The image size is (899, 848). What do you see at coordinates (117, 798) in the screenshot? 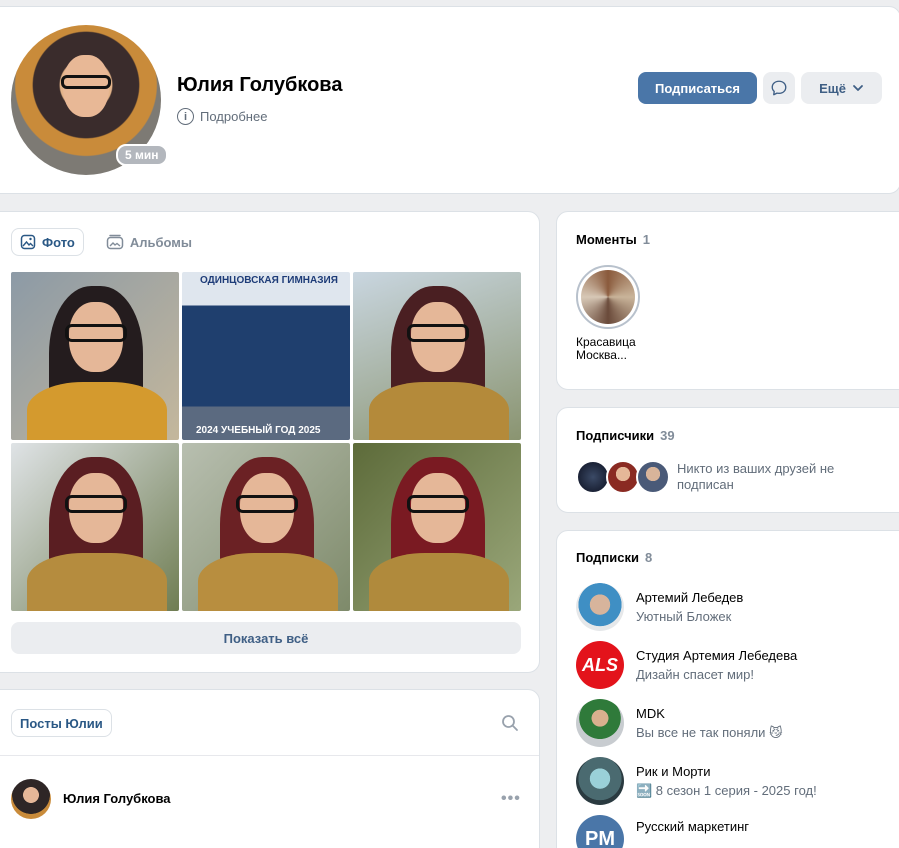
I see `post-author-name: Юлия Голубкова` at bounding box center [117, 798].